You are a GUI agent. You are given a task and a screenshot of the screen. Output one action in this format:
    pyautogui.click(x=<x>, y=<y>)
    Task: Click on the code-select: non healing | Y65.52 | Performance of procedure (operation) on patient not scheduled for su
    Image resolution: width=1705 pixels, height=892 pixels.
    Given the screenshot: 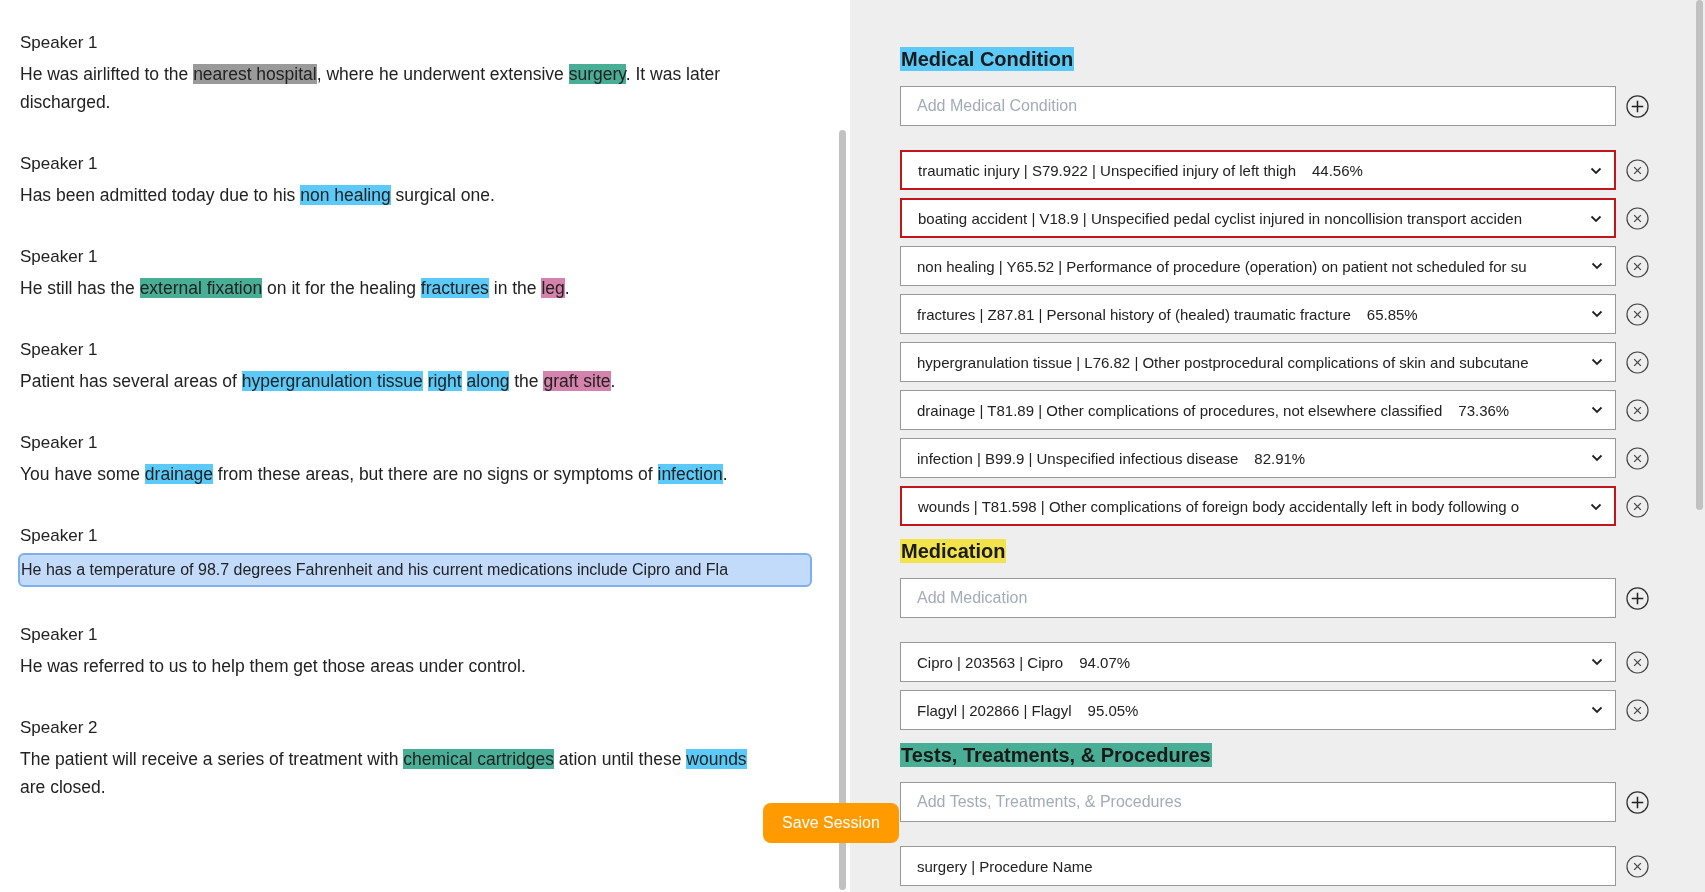 What is the action you would take?
    pyautogui.click(x=1258, y=266)
    